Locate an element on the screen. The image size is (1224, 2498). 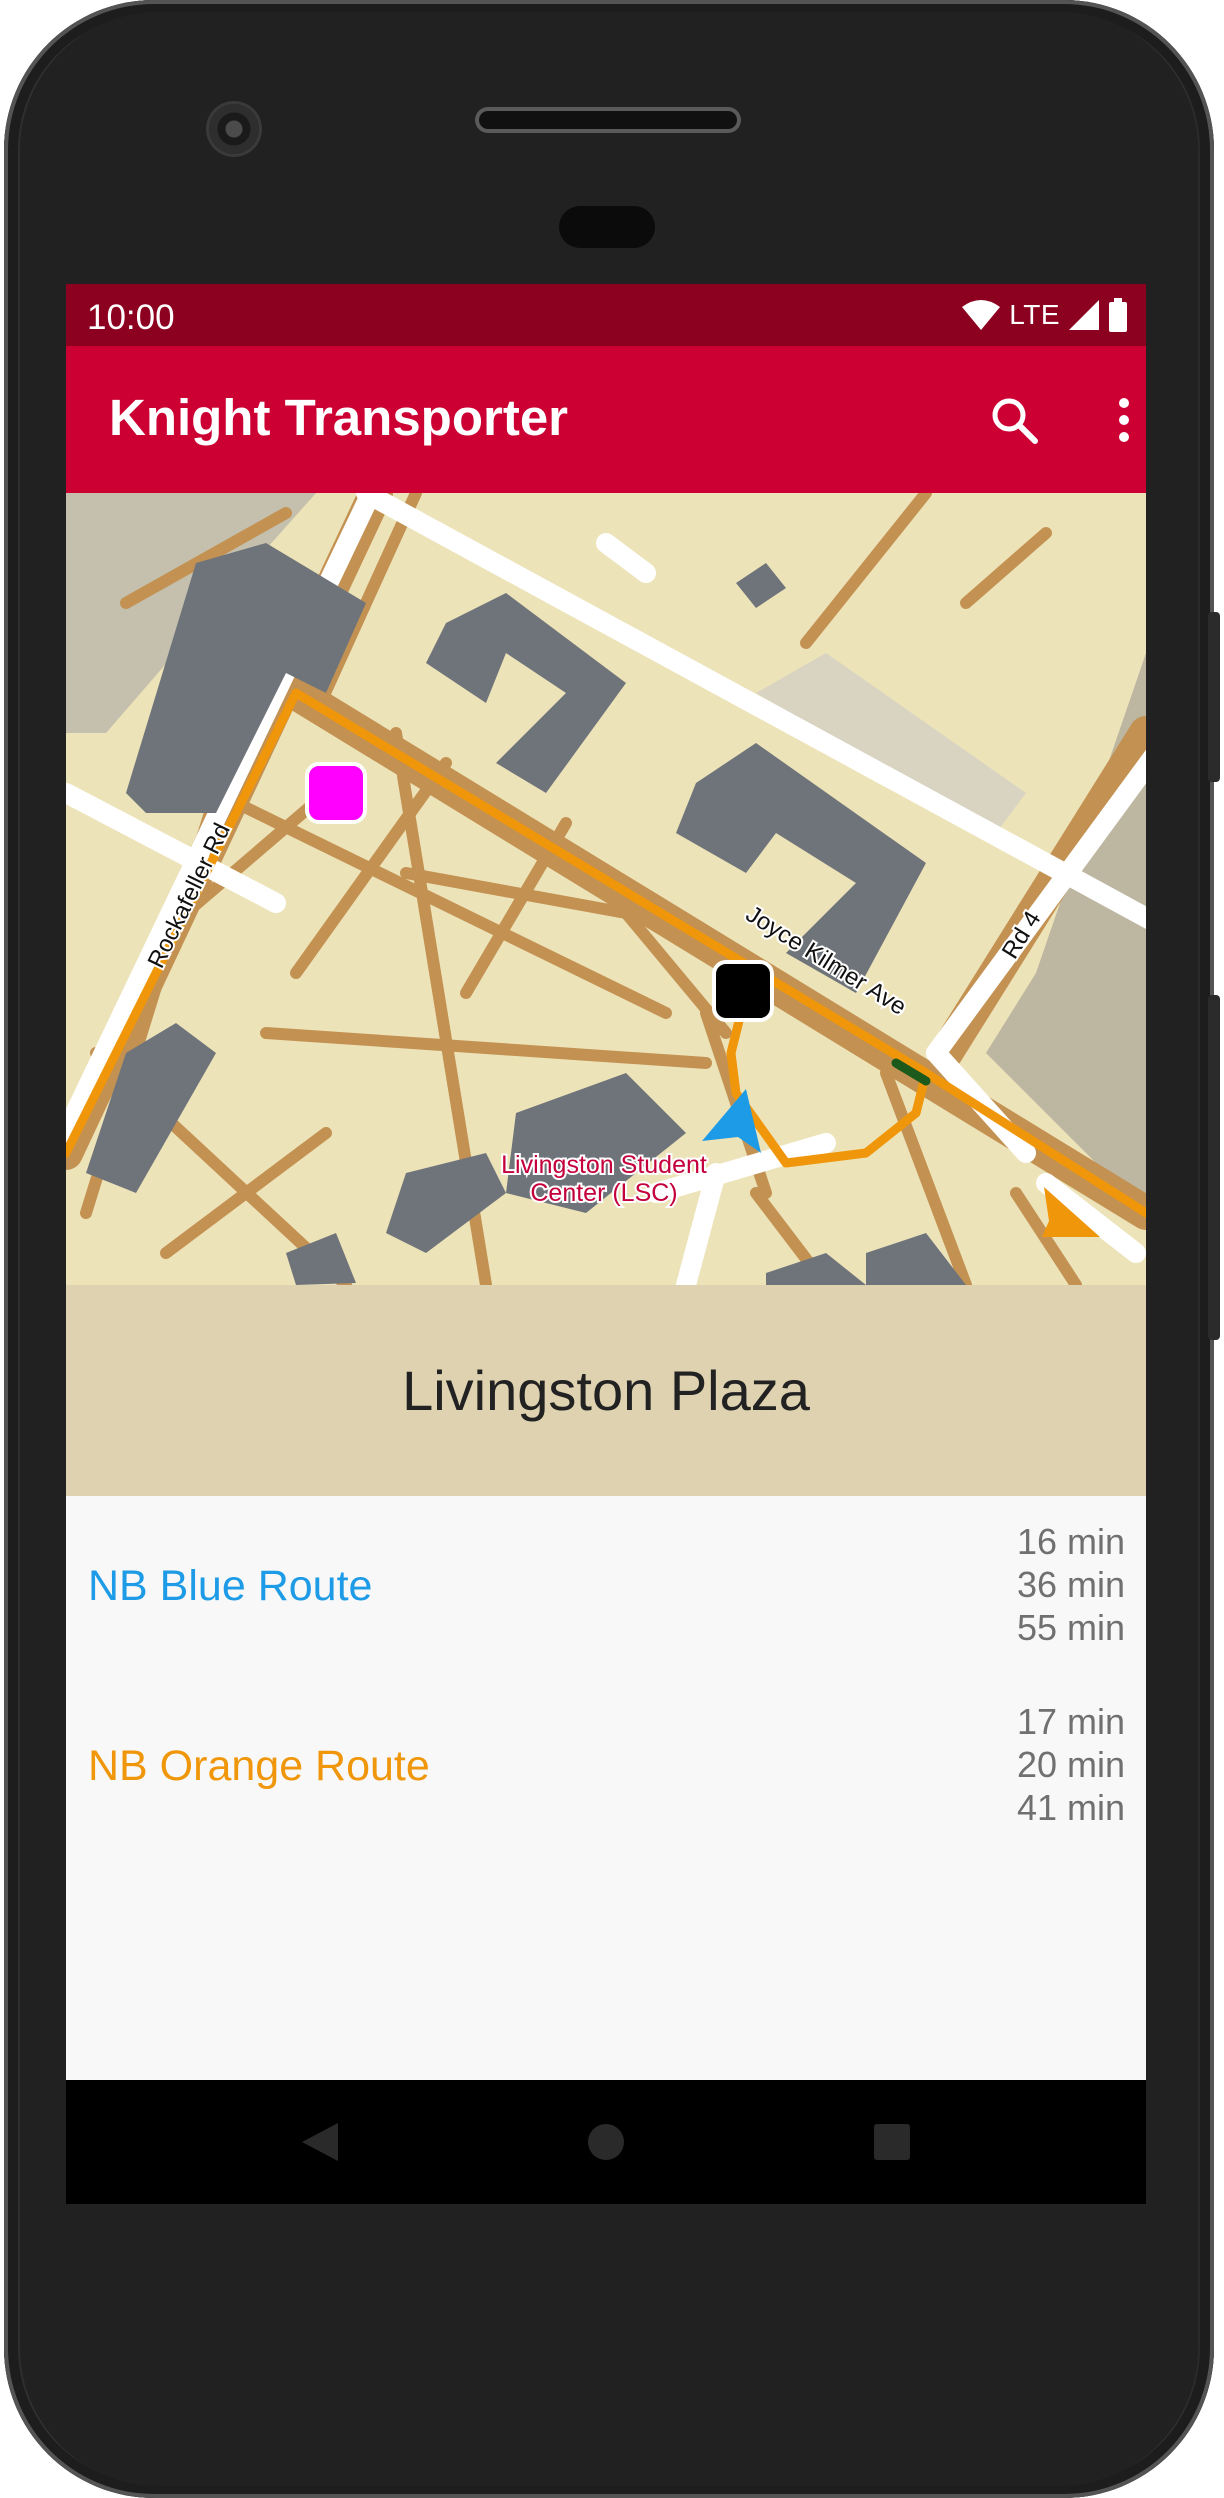
selected-stop-marker is located at coordinates (743, 991).